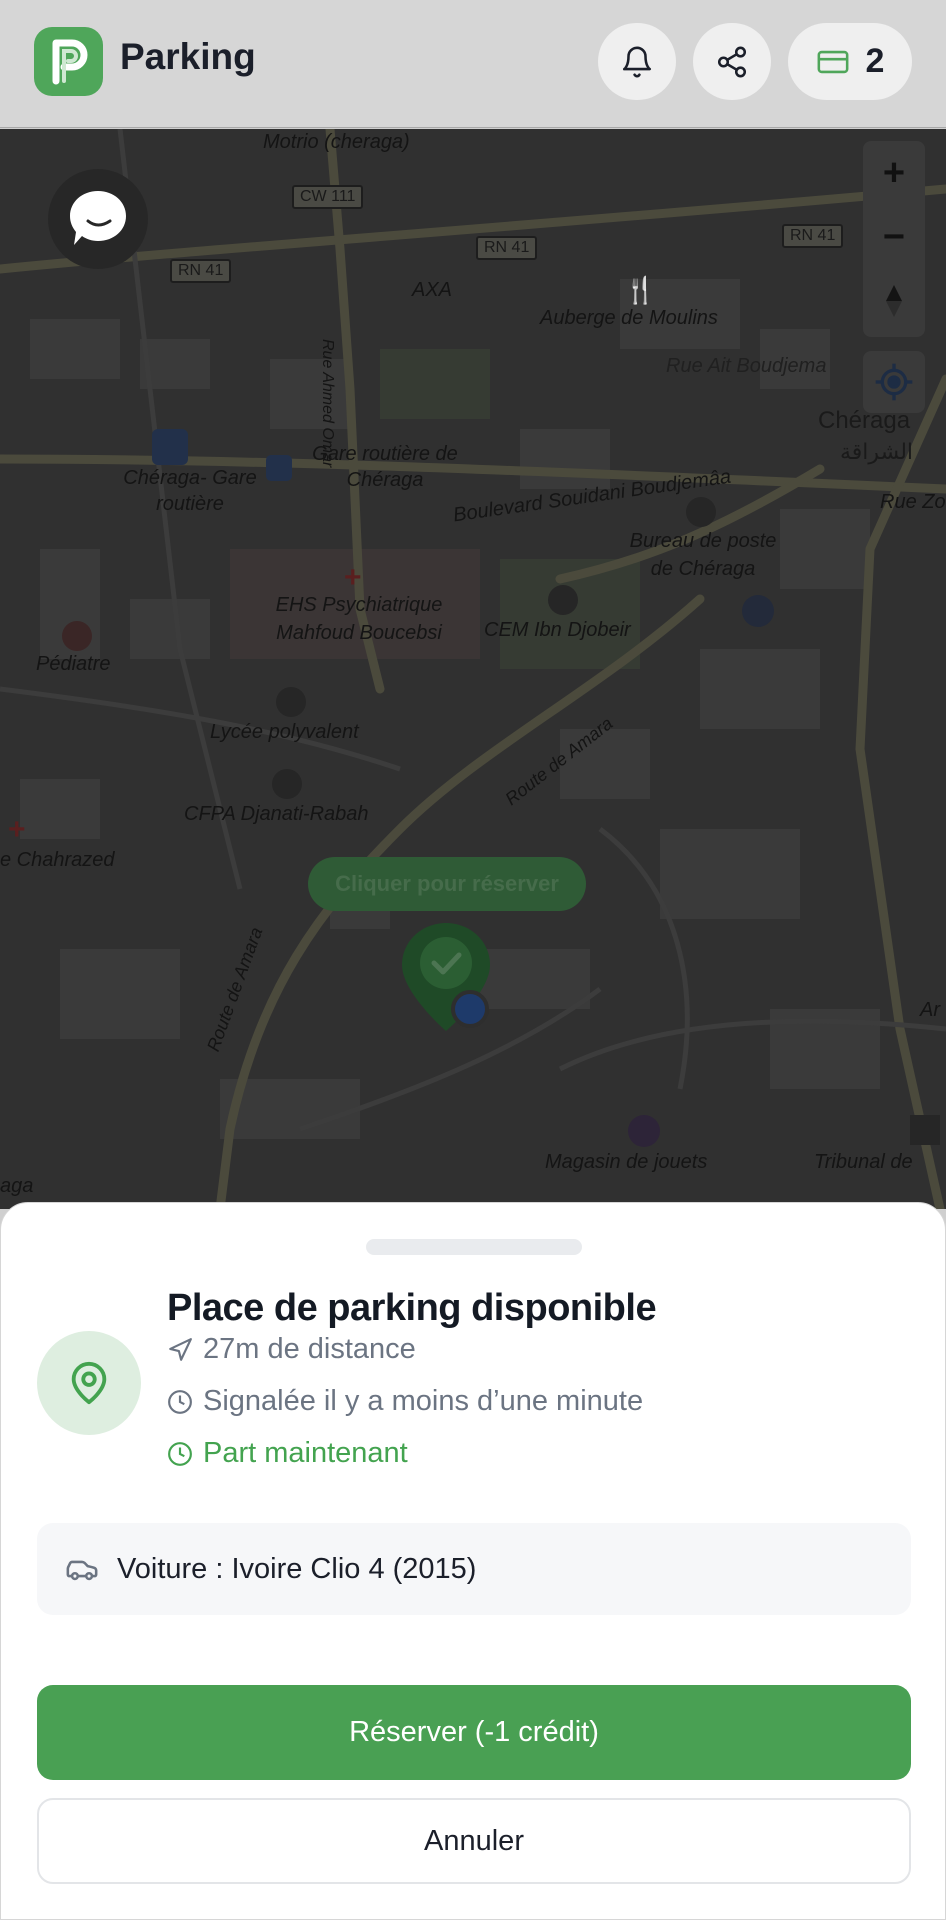 The width and height of the screenshot is (946, 1920). I want to click on zoom-in-button: +, so click(894, 173).